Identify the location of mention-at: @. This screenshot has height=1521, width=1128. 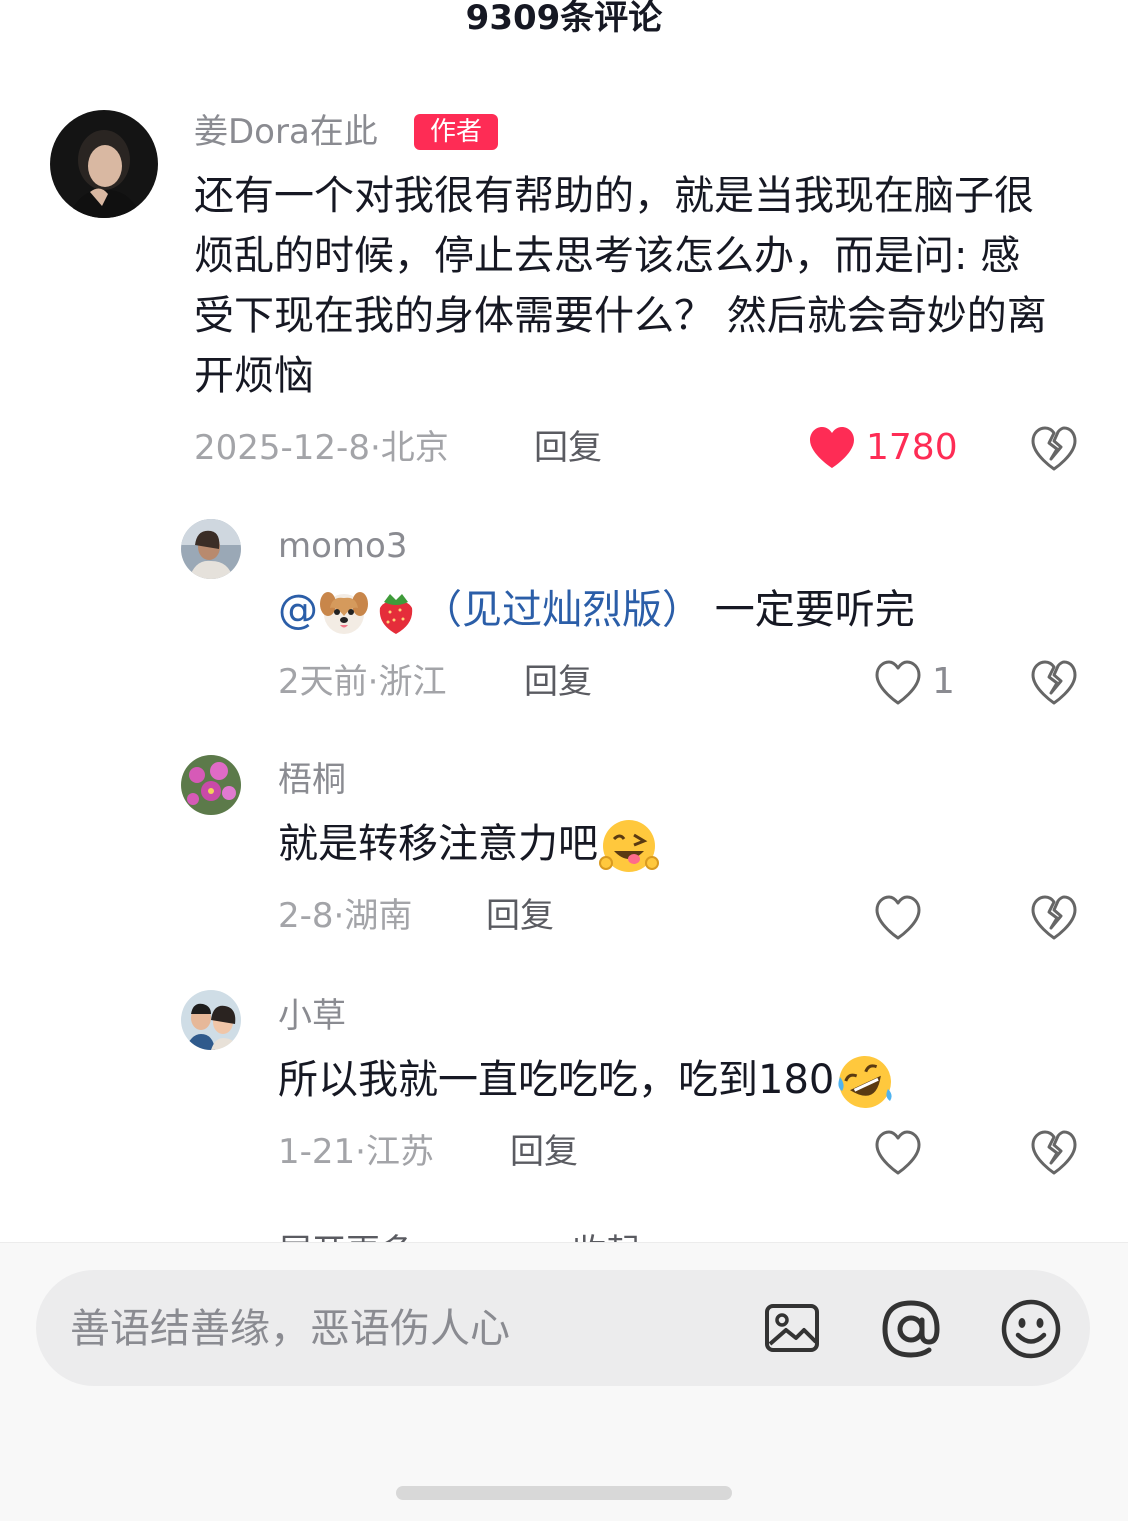
(298, 610).